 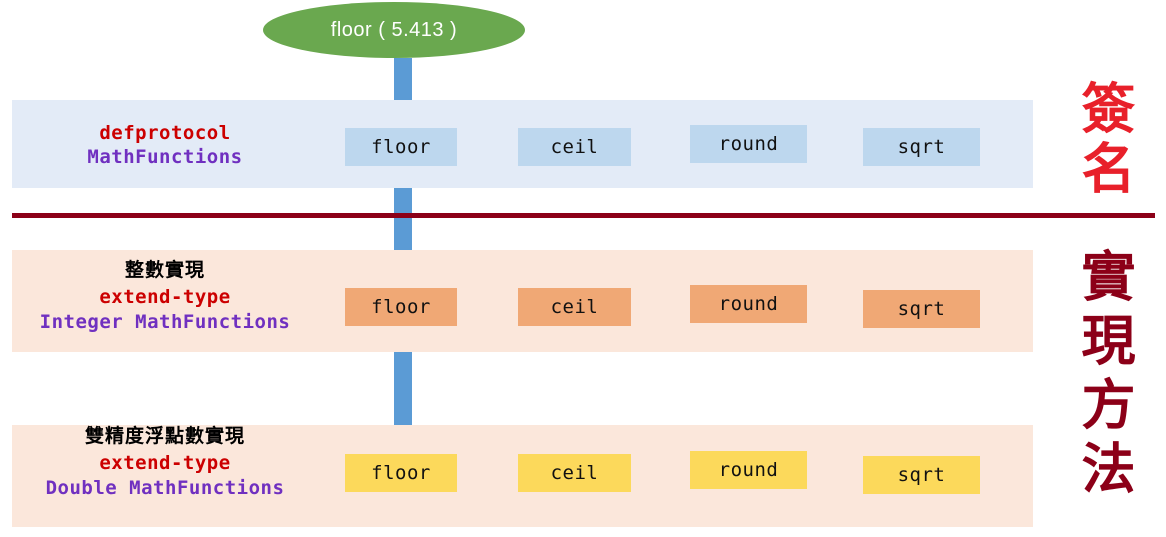 I want to click on signature-fn-sqrt: sqrt, so click(x=921, y=147).